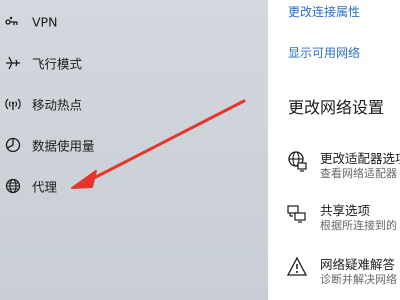 The width and height of the screenshot is (400, 300). I want to click on sidebar-item-label: 代理, so click(45, 187).